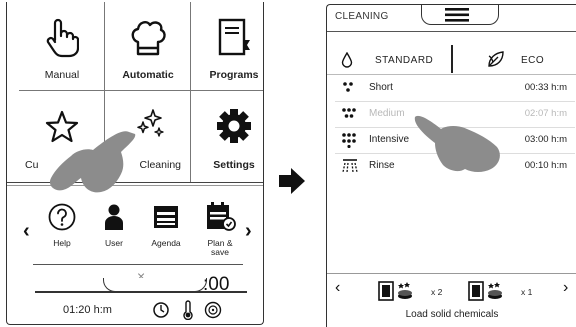 This screenshot has width=576, height=327. What do you see at coordinates (141, 90) in the screenshot?
I see `grid-divider` at bounding box center [141, 90].